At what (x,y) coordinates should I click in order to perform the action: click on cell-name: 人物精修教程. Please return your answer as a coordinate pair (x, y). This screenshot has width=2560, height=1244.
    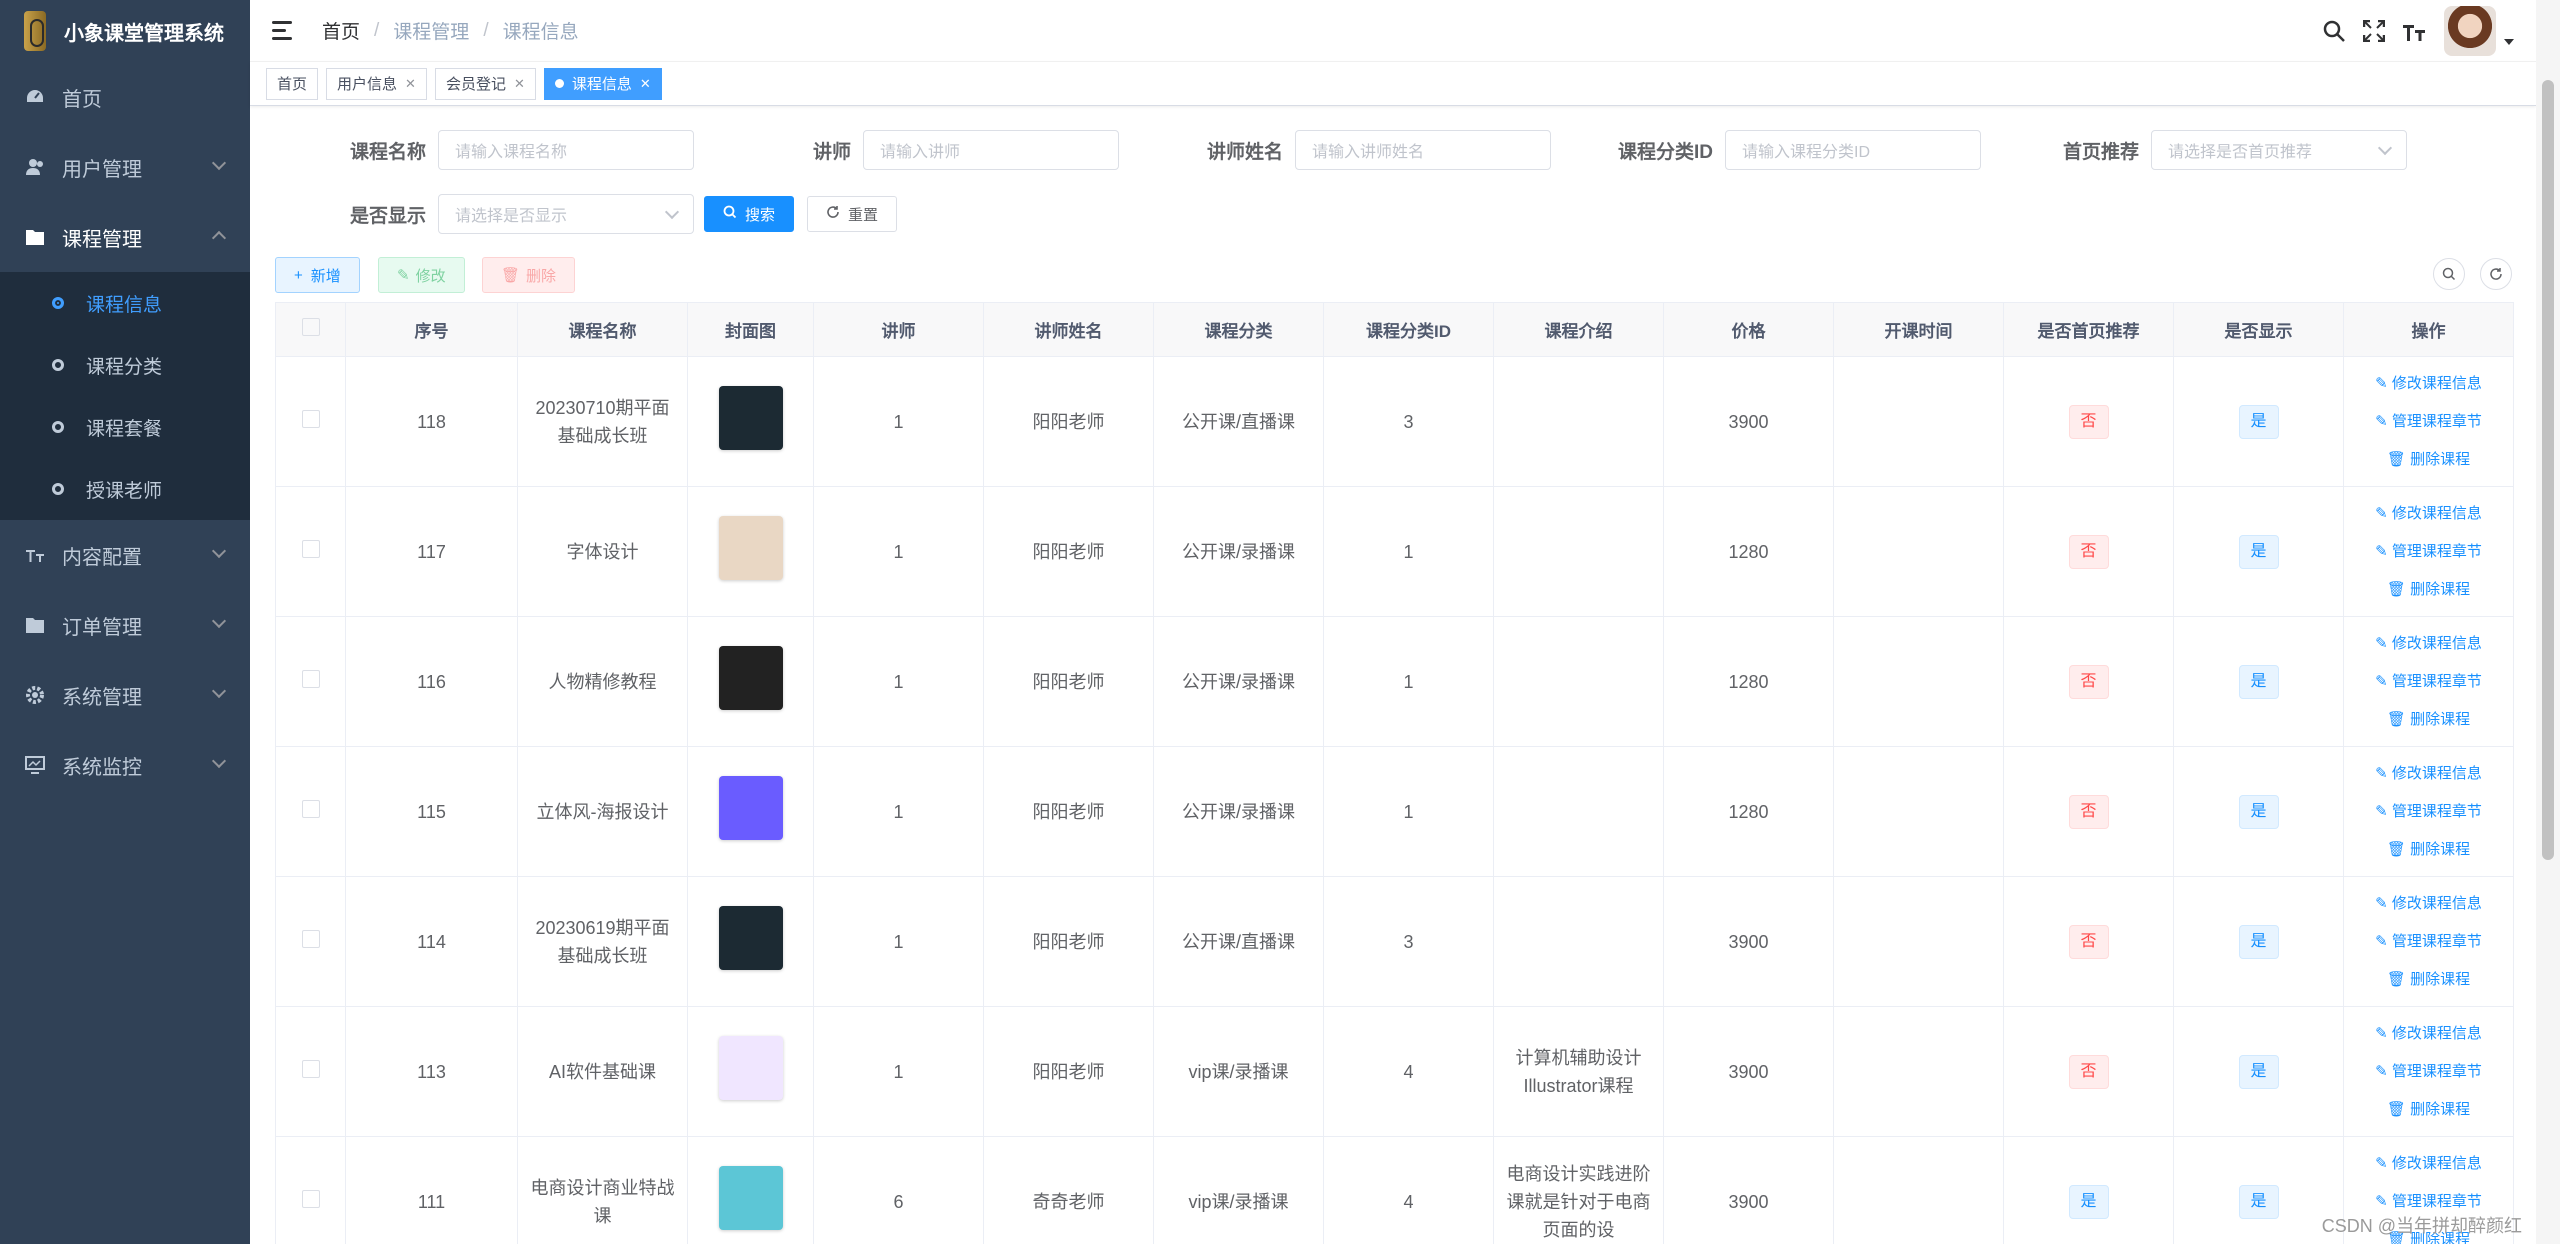
    Looking at the image, I should click on (602, 681).